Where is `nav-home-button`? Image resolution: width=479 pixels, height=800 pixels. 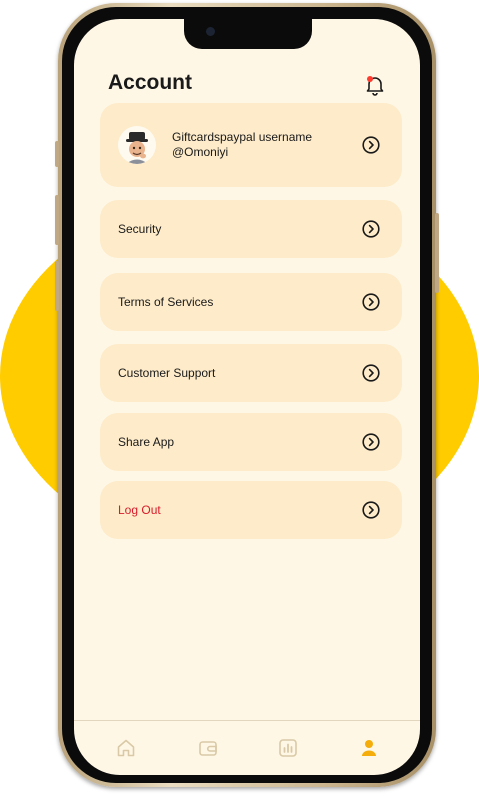
nav-home-button is located at coordinates (126, 750).